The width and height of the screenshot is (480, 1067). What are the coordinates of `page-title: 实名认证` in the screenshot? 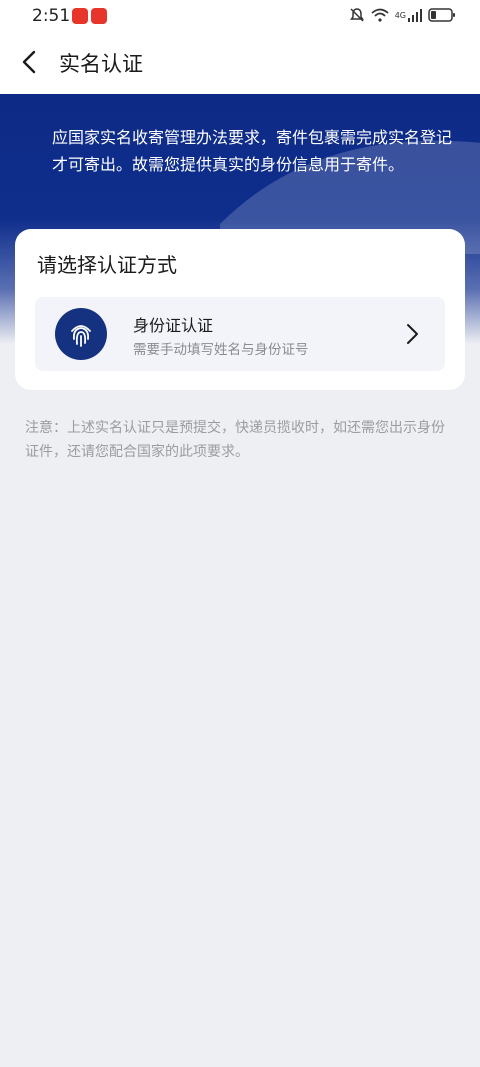 It's located at (101, 64).